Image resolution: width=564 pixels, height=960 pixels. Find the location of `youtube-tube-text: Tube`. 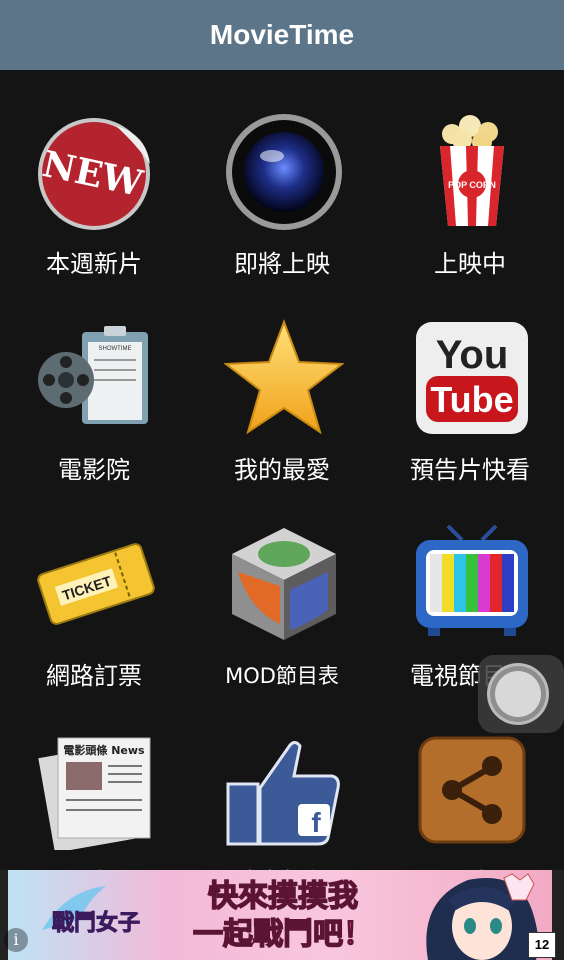

youtube-tube-text: Tube is located at coordinates (471, 399).